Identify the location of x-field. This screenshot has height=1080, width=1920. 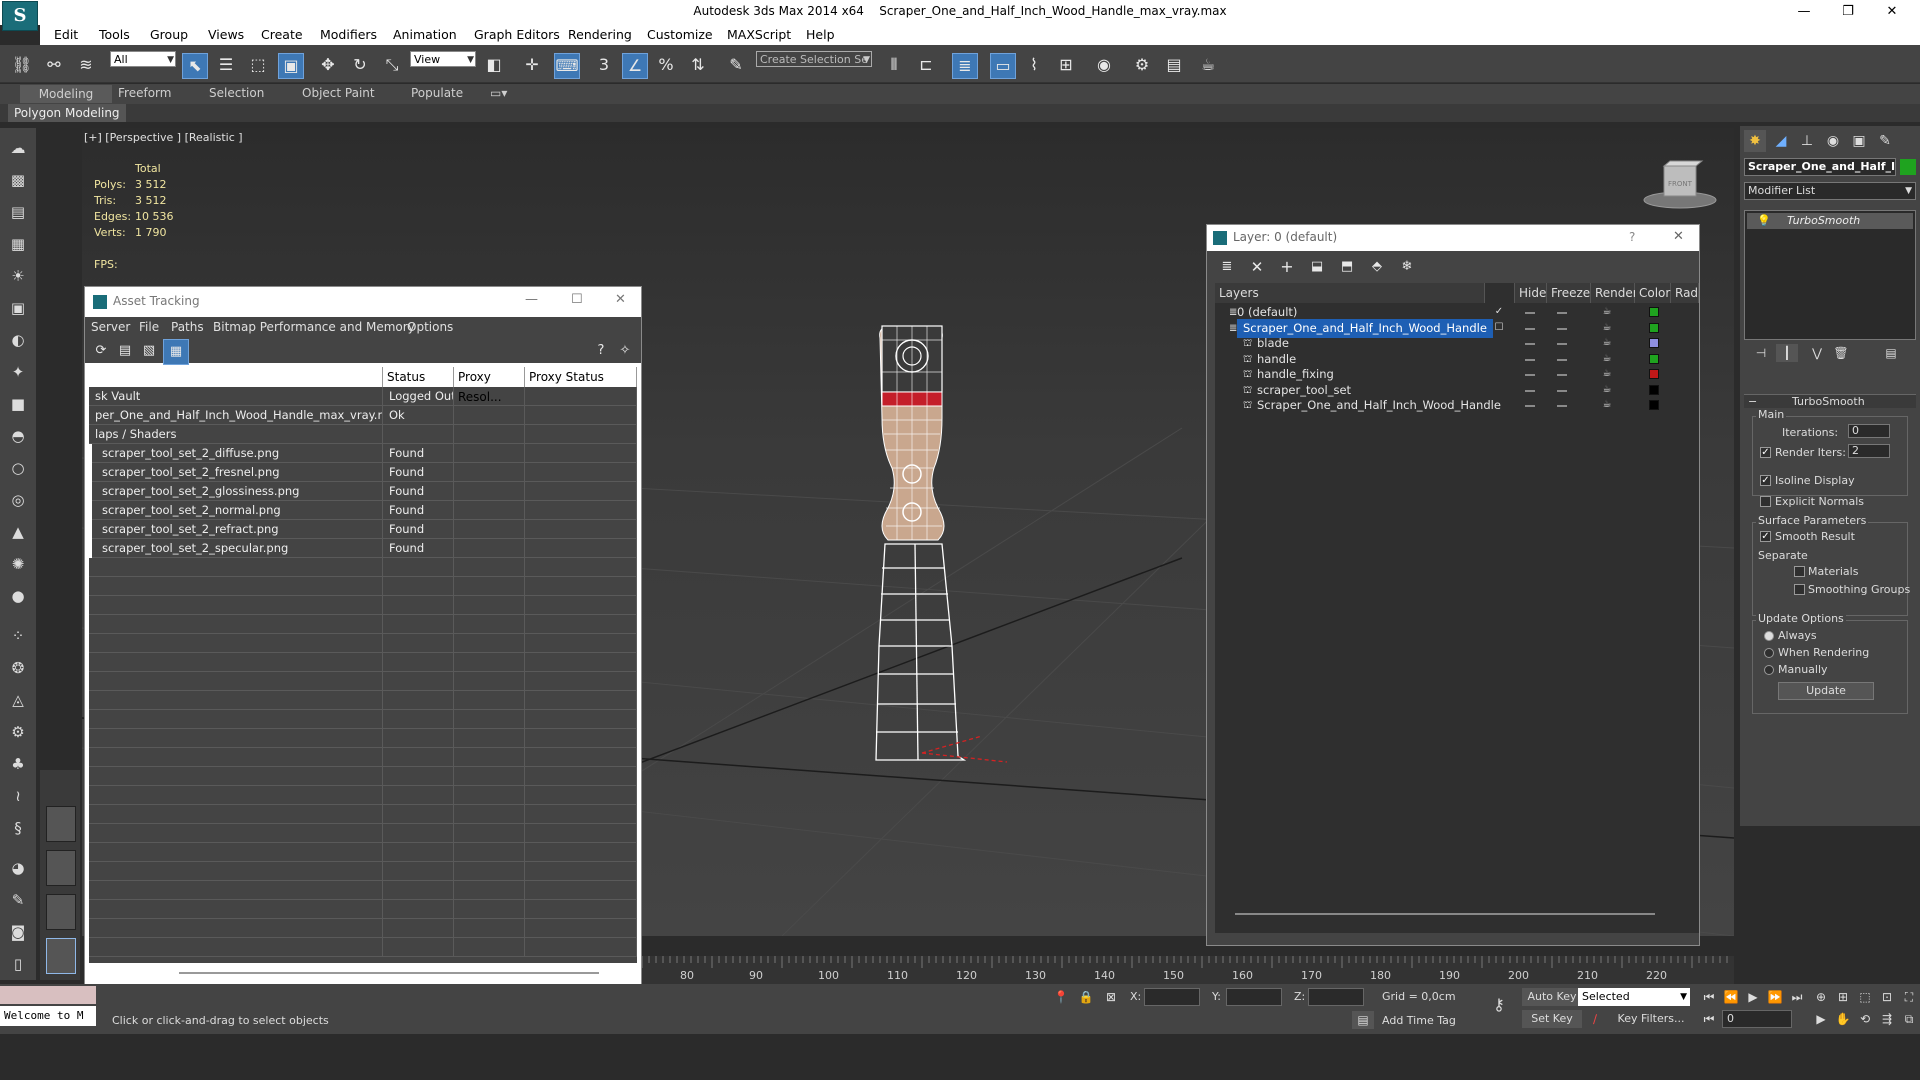
(1172, 997).